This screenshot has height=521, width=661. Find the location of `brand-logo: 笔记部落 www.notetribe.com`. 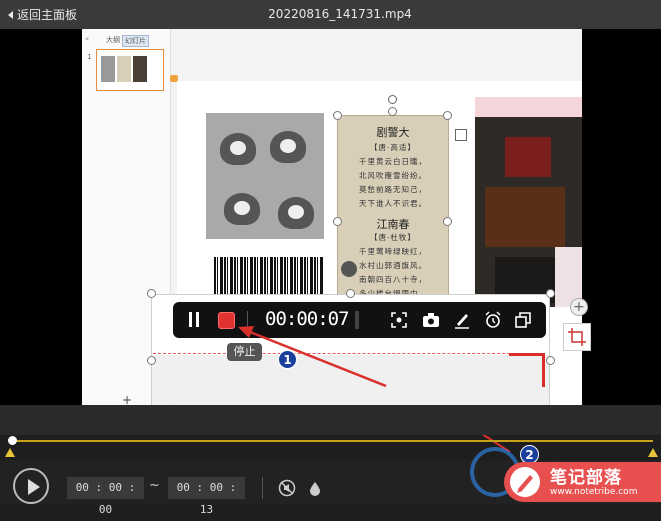

brand-logo: 笔记部落 www.notetribe.com is located at coordinates (582, 482).